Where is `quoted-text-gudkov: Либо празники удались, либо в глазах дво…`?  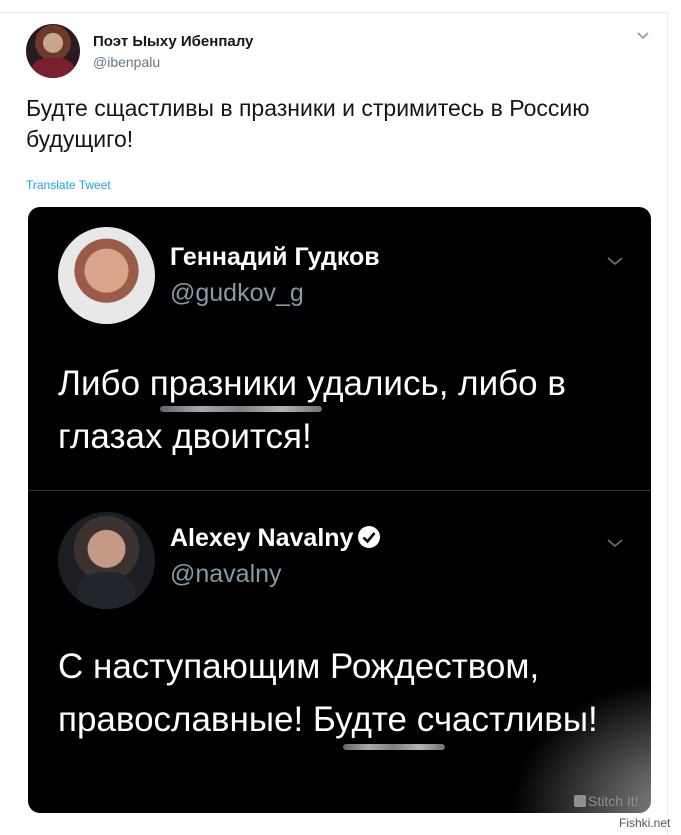 quoted-text-gudkov: Либо празники удались, либо в глазах дво… is located at coordinates (312, 410).